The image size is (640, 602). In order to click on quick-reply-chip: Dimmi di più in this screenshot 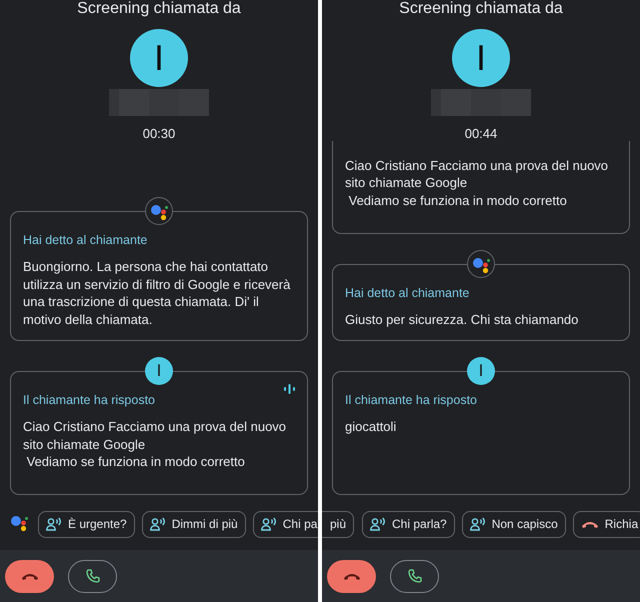, I will do `click(194, 524)`.